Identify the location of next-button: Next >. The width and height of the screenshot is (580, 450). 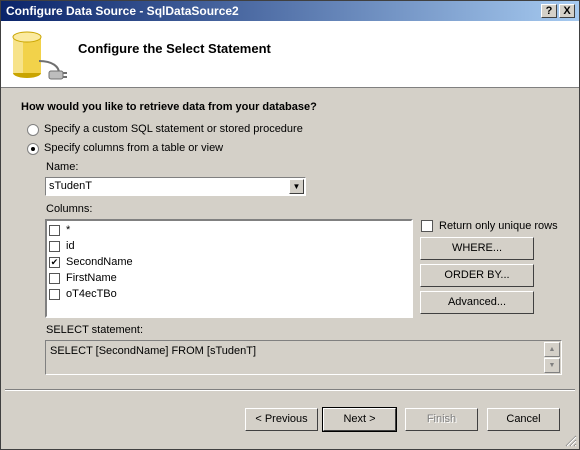
(359, 419).